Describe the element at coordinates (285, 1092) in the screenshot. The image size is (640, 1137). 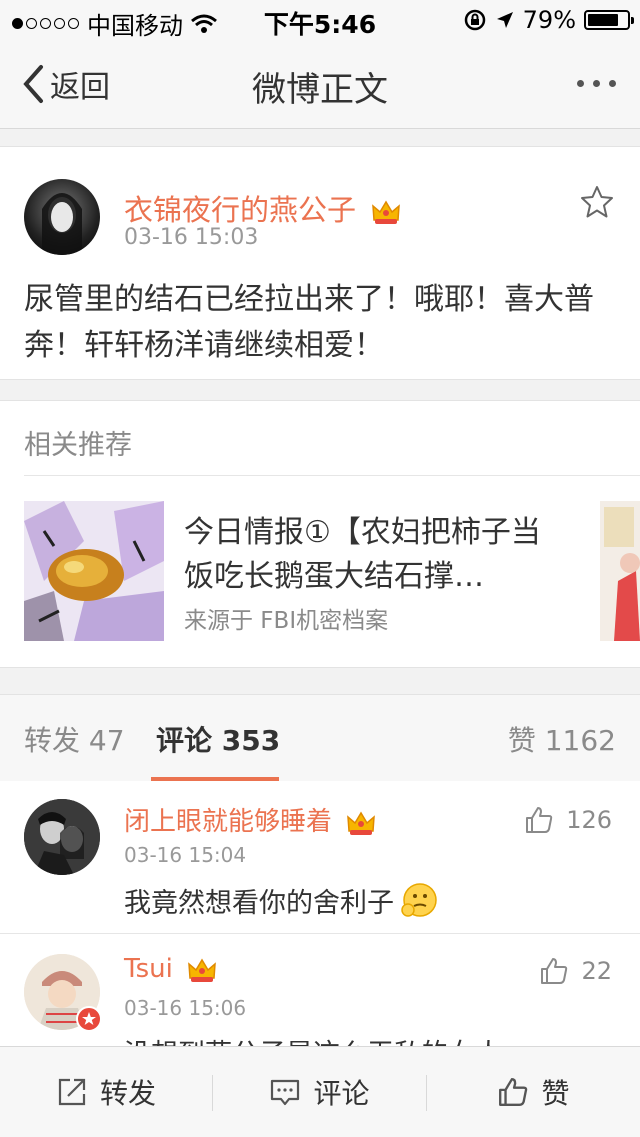
I see `comment-bubble-icon` at that location.